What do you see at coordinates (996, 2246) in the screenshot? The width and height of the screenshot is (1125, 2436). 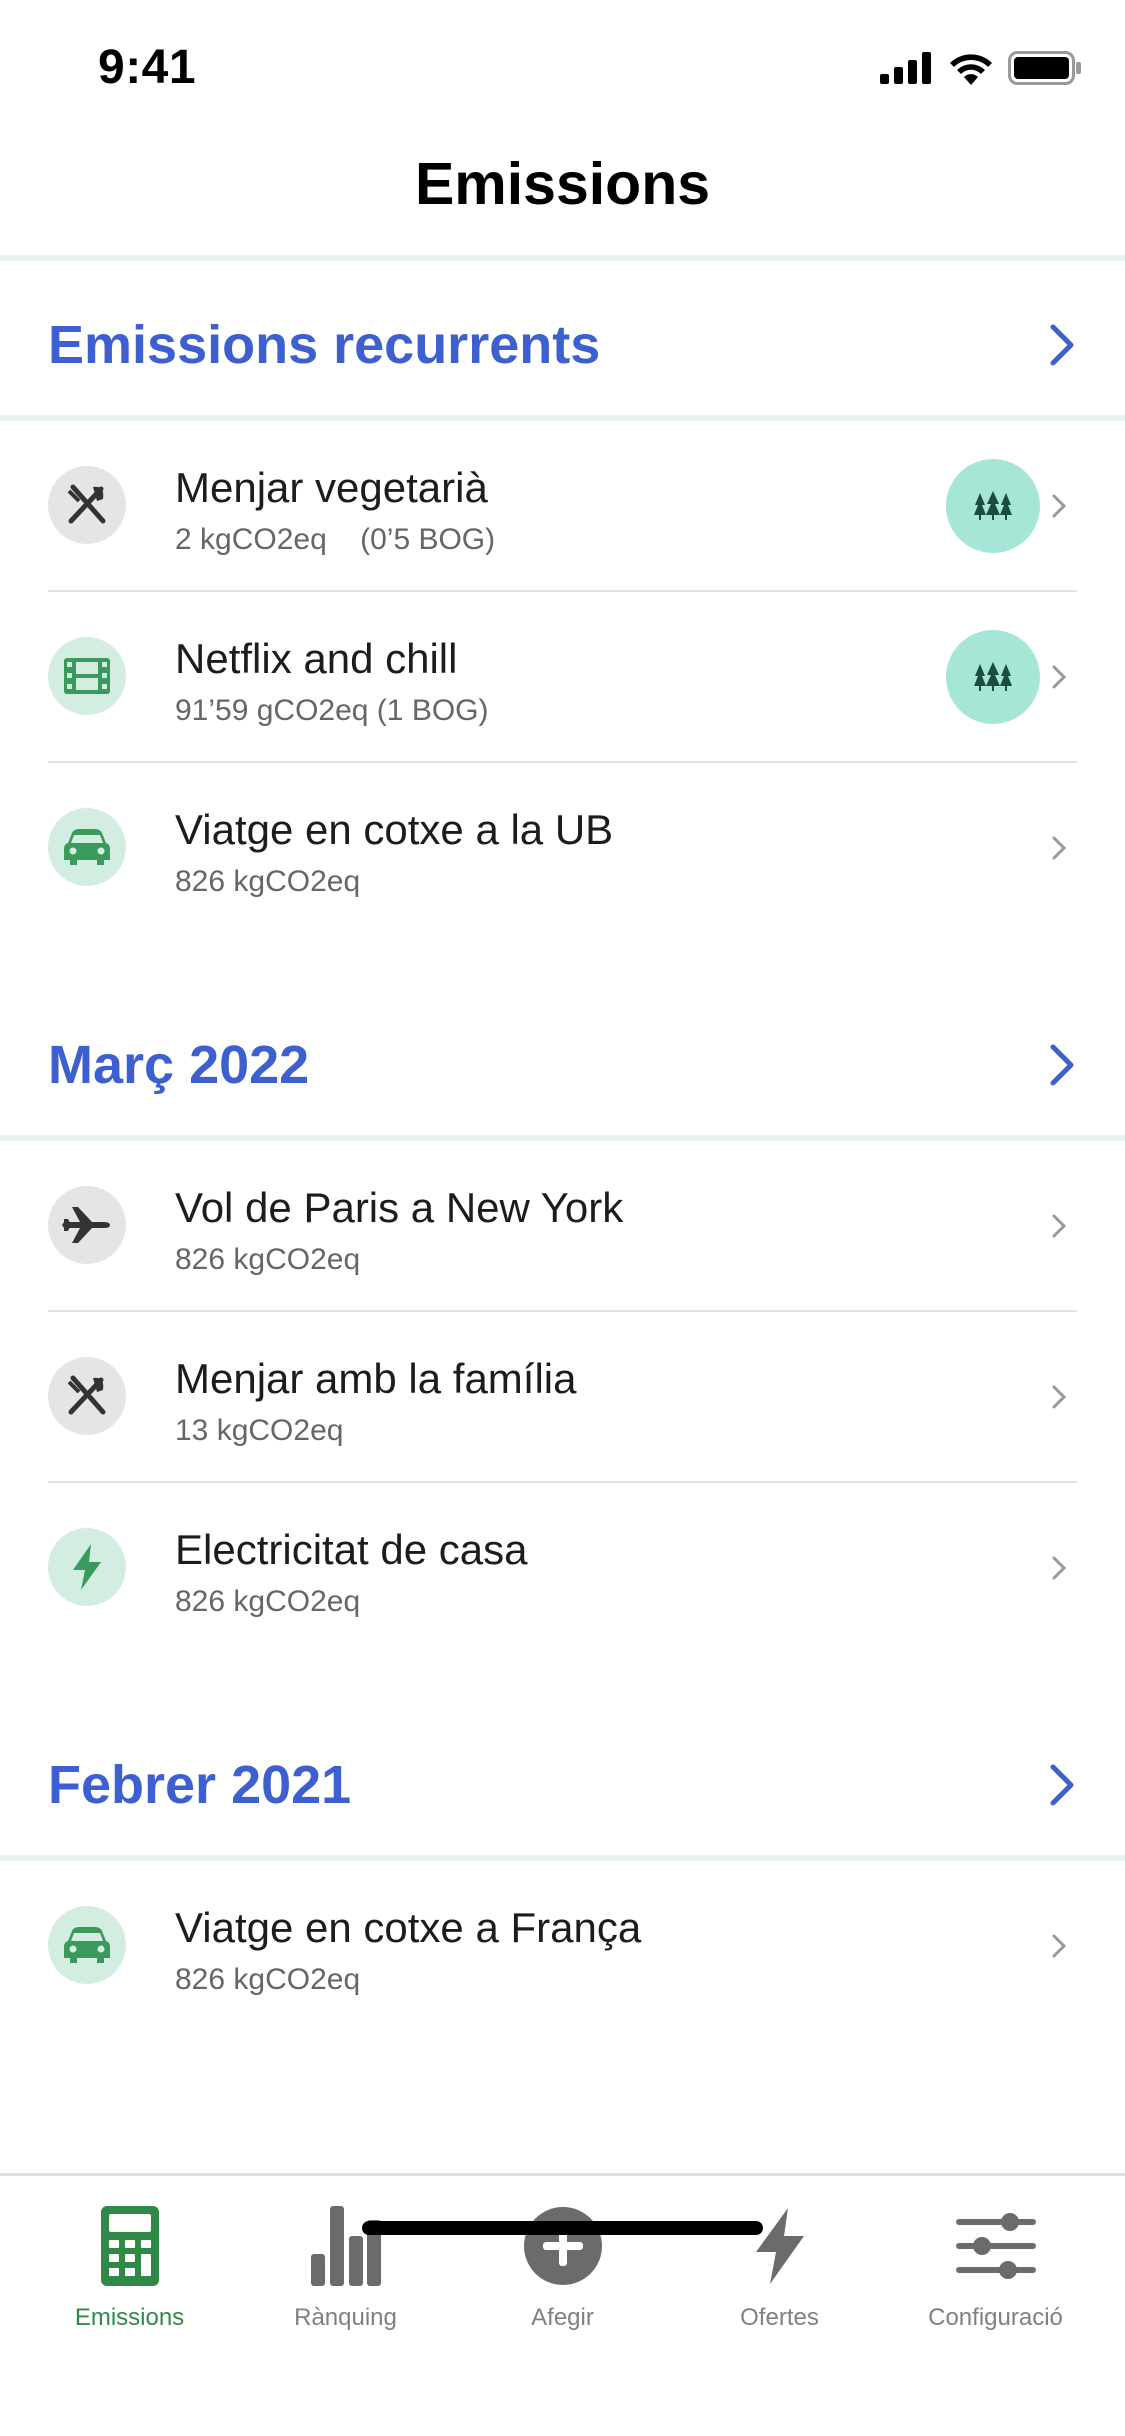 I see `sliders-icon` at bounding box center [996, 2246].